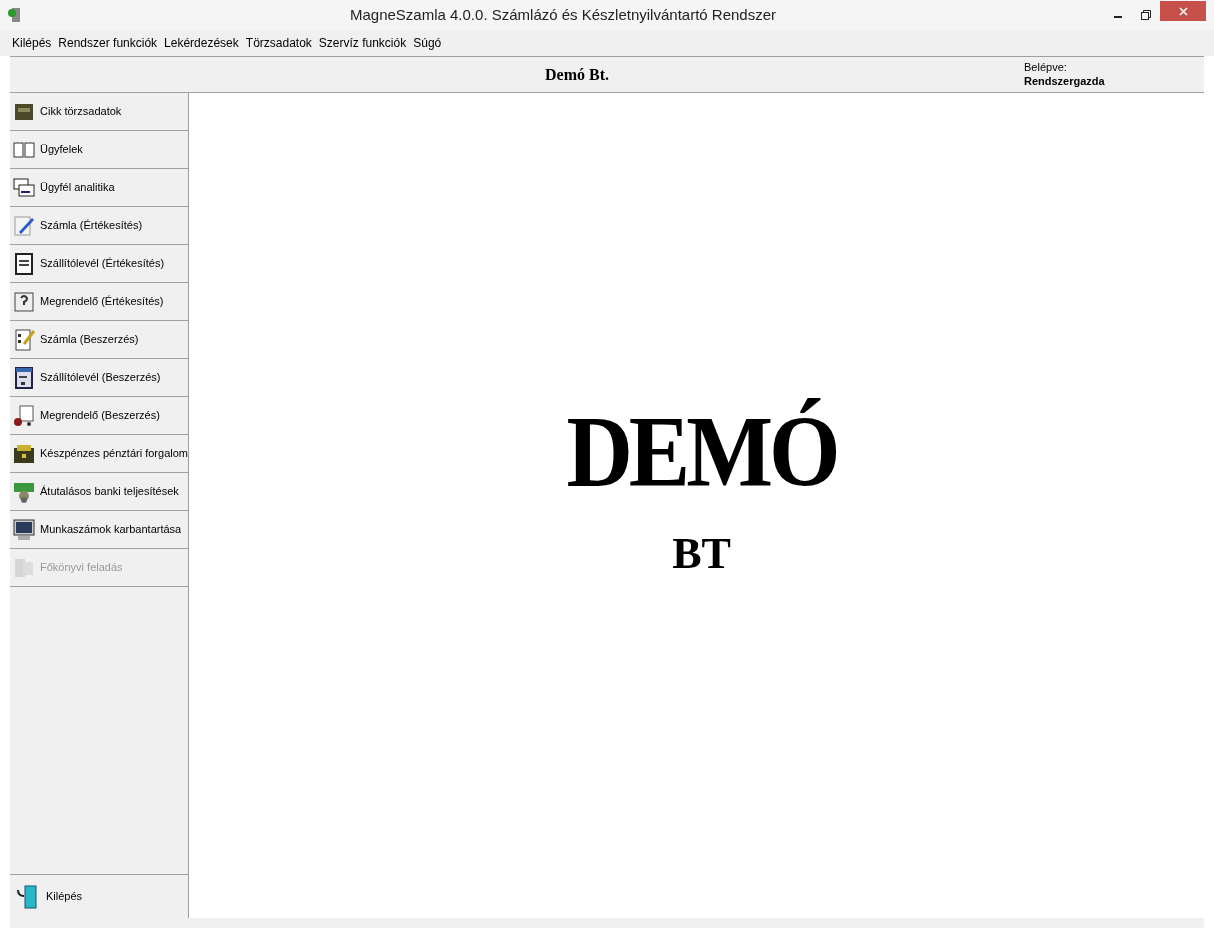 The width and height of the screenshot is (1214, 928). I want to click on menu-item: Szervíz funkciók, so click(362, 43).